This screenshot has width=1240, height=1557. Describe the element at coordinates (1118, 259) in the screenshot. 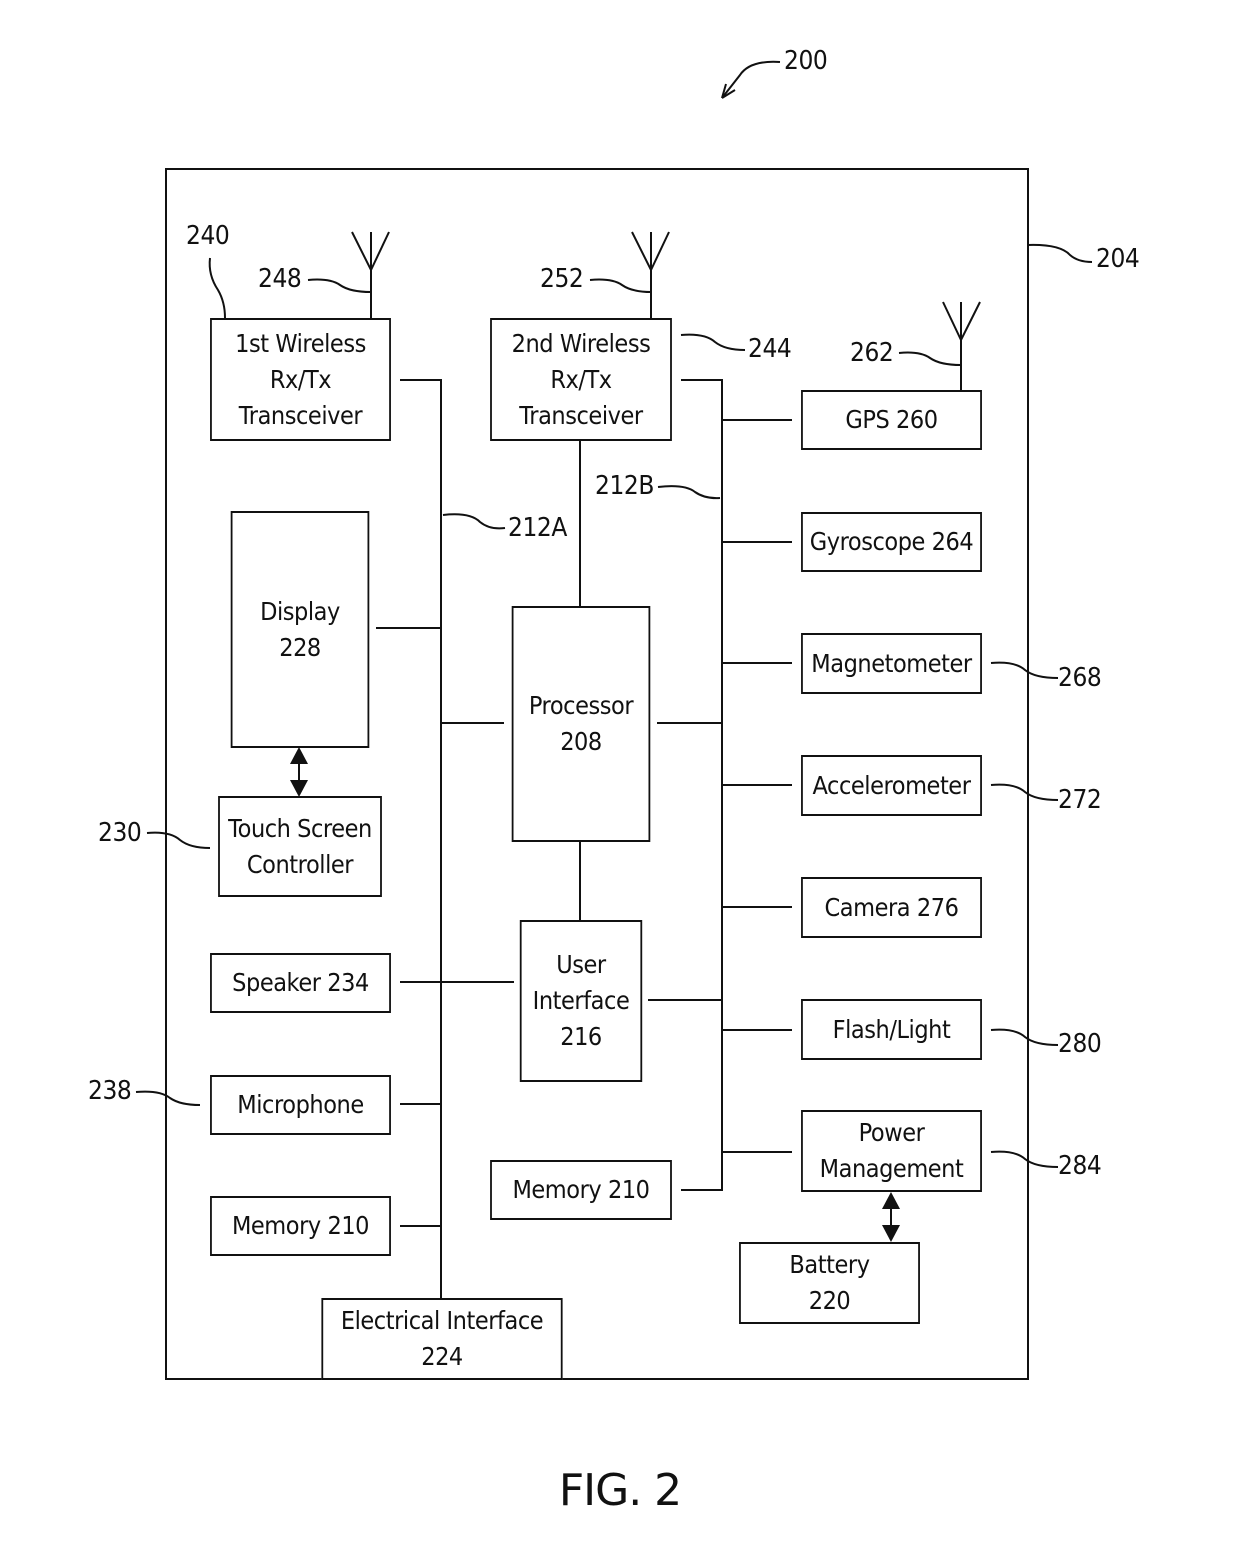

I see `ref-housing: 204` at that location.